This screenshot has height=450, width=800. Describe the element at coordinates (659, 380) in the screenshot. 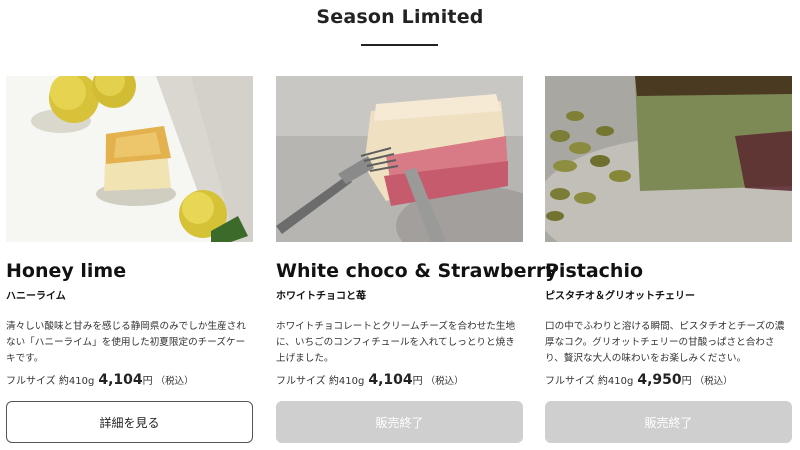

I see `price-amount: 4,950` at that location.